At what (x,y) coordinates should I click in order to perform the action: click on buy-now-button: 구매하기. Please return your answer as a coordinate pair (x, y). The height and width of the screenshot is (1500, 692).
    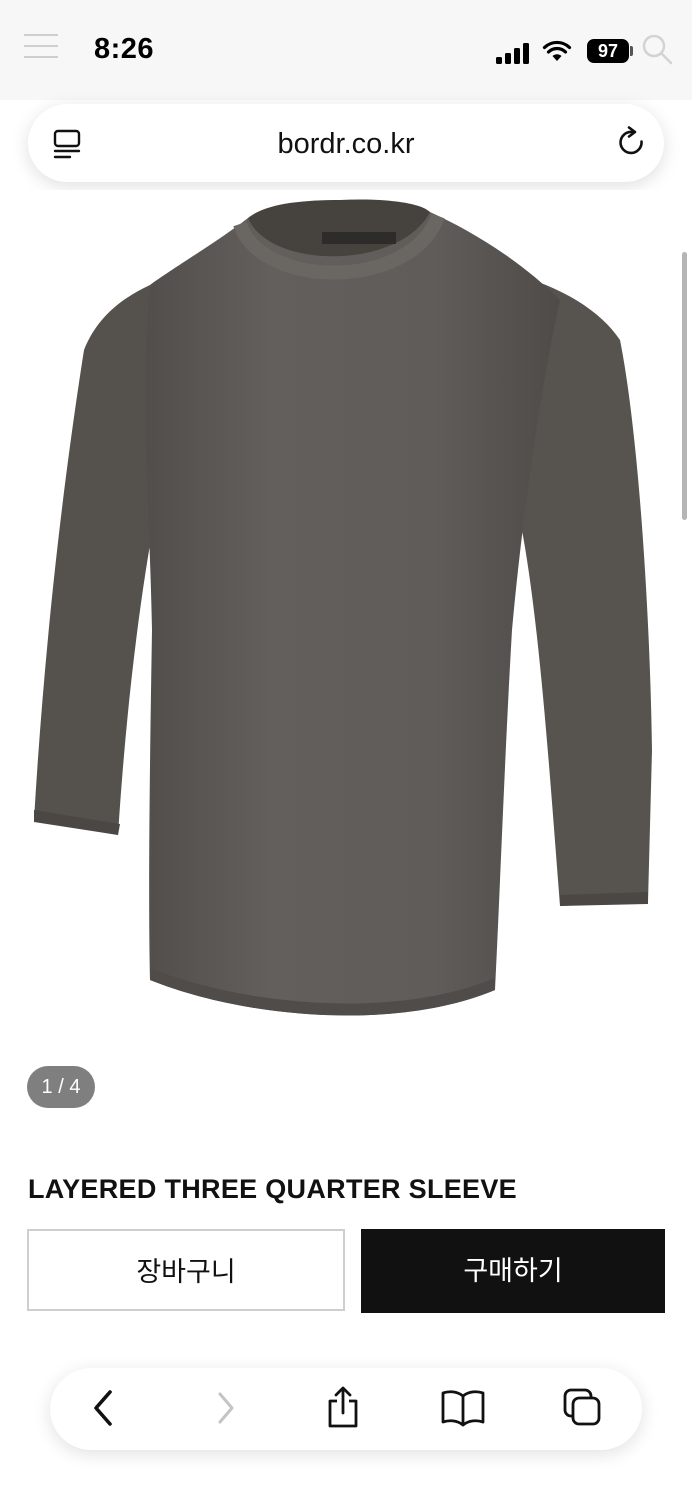
    Looking at the image, I should click on (513, 1271).